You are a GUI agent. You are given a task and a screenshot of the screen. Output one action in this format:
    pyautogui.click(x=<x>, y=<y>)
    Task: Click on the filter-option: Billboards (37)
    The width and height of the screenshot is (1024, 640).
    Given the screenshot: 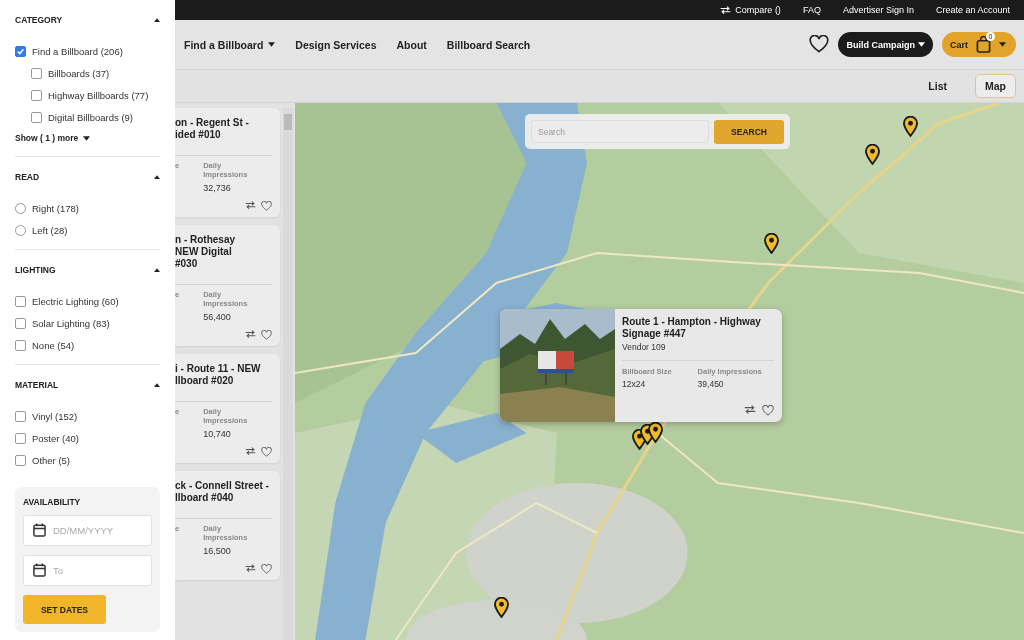 What is the action you would take?
    pyautogui.click(x=79, y=73)
    